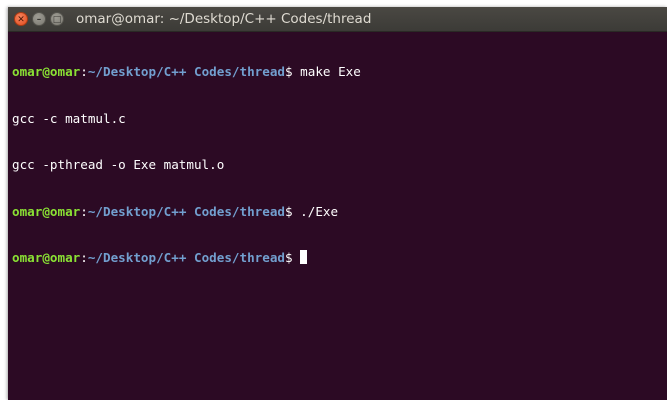 The width and height of the screenshot is (667, 400). I want to click on command-text: make Exe, so click(326, 71).